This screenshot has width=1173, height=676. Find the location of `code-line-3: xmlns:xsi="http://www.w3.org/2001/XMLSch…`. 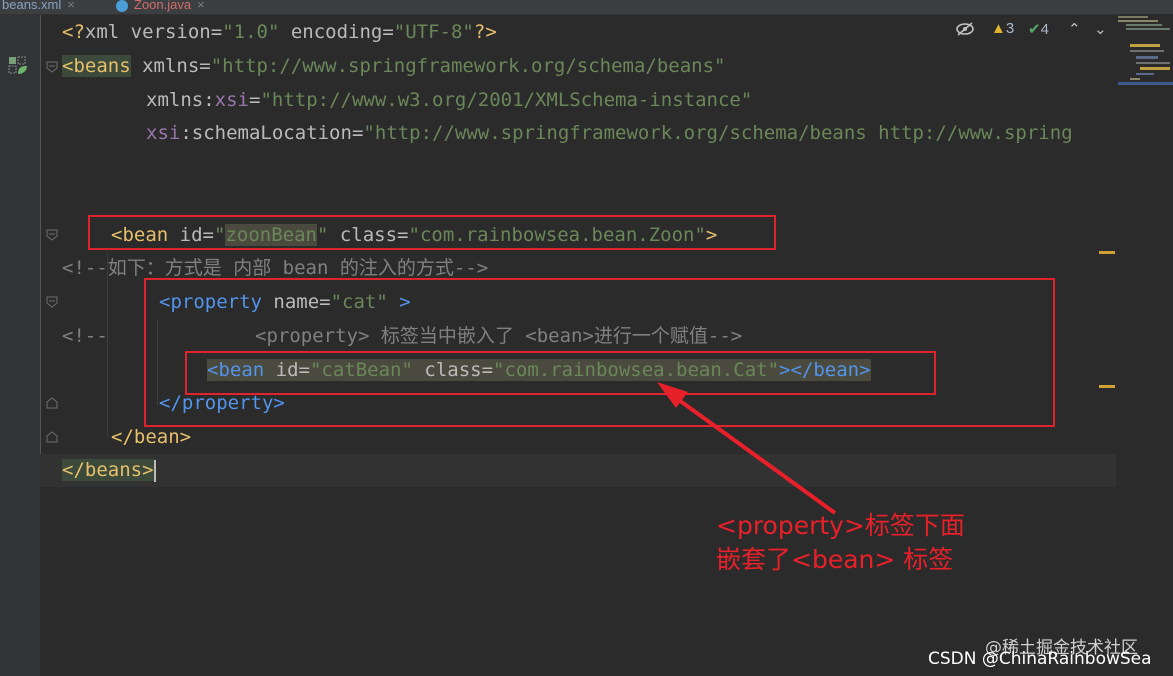

code-line-3: xmlns:xsi="http://www.w3.org/2001/XMLSch… is located at coordinates (449, 100).